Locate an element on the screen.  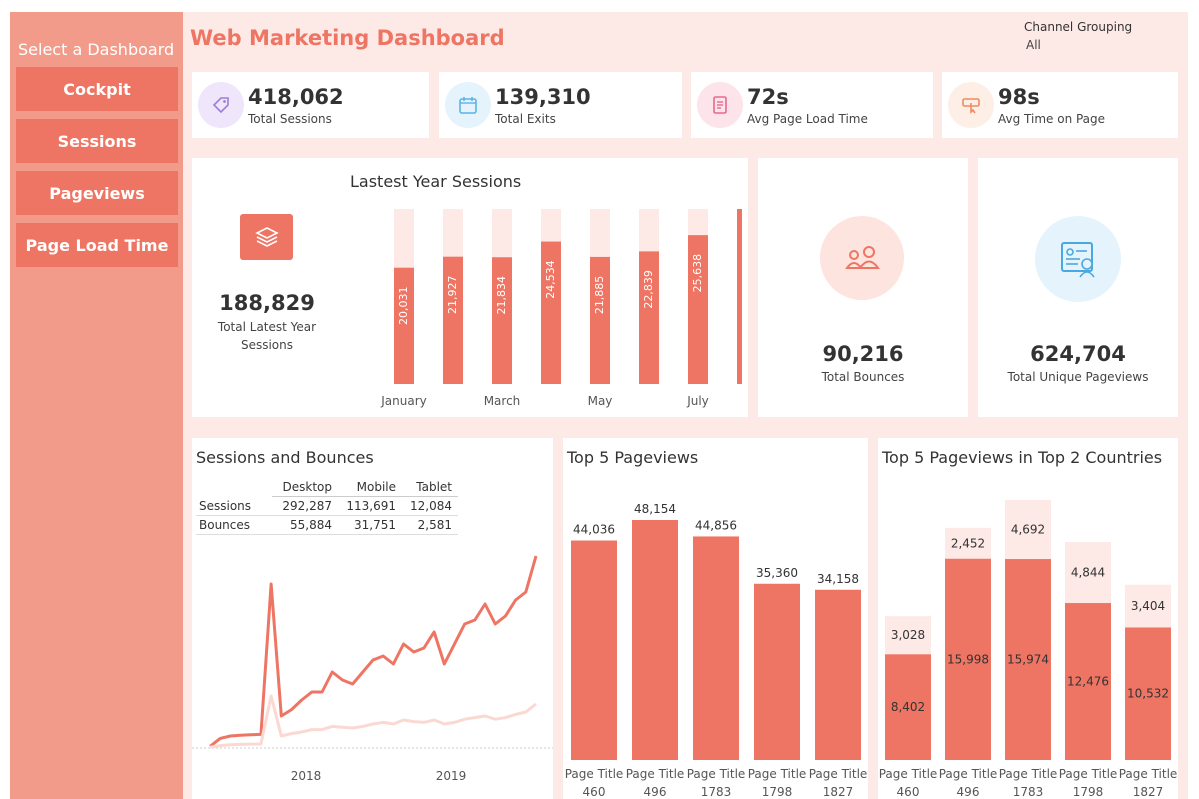
dashboard-title: Web Marketing Dashboard is located at coordinates (347, 38).